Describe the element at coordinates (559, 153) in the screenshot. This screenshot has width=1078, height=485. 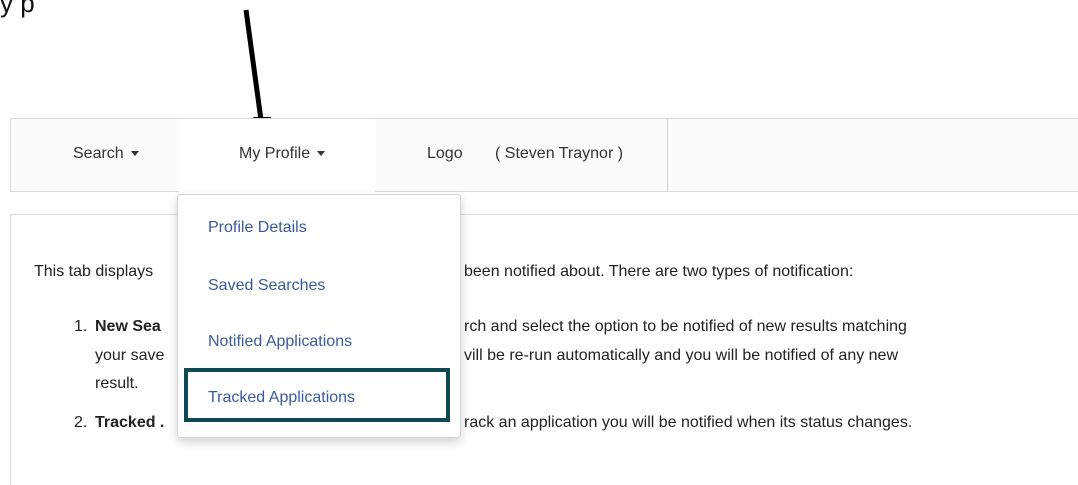
I see `user-name-label: ( Steven Traynor )` at that location.